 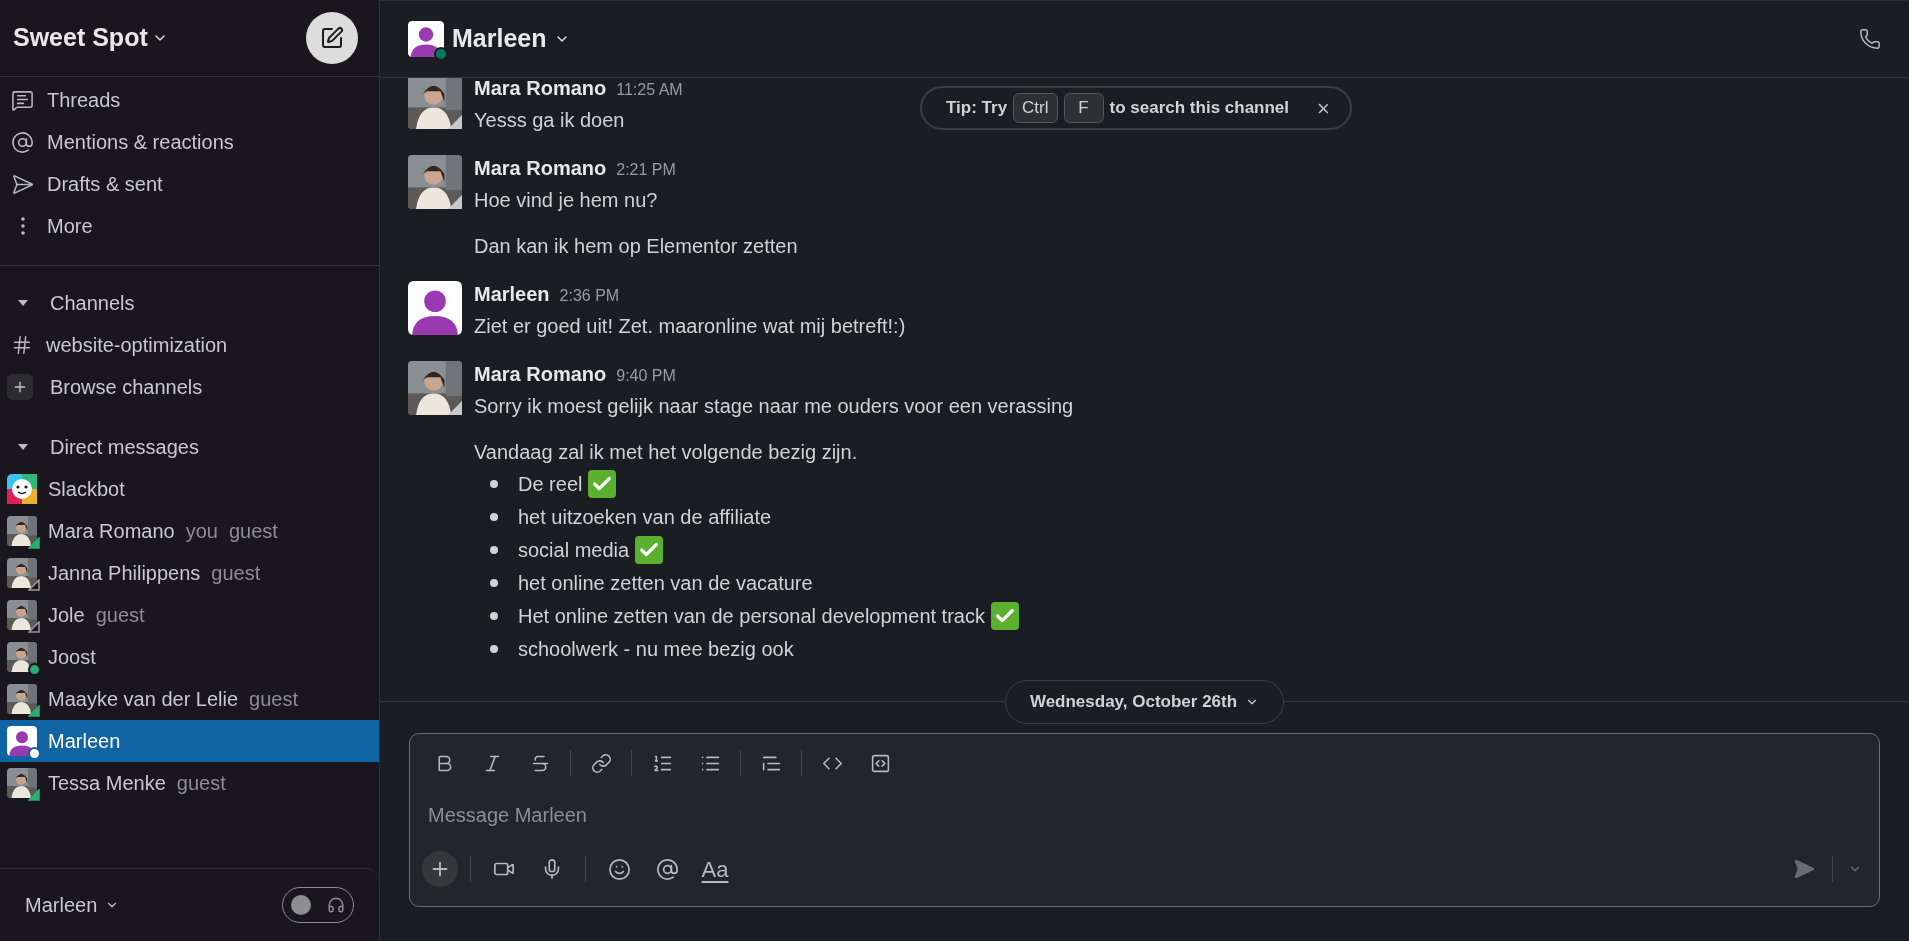 I want to click on tip-text: to search this channel, so click(x=1199, y=108).